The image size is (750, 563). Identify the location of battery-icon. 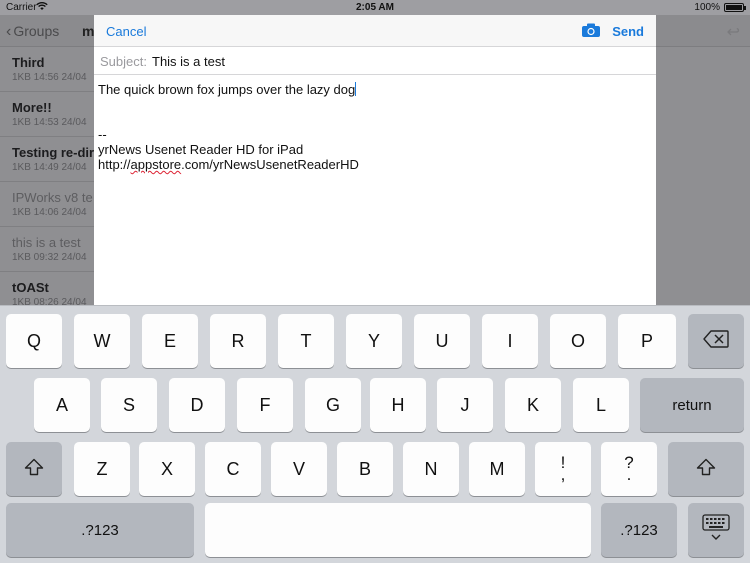
(735, 7).